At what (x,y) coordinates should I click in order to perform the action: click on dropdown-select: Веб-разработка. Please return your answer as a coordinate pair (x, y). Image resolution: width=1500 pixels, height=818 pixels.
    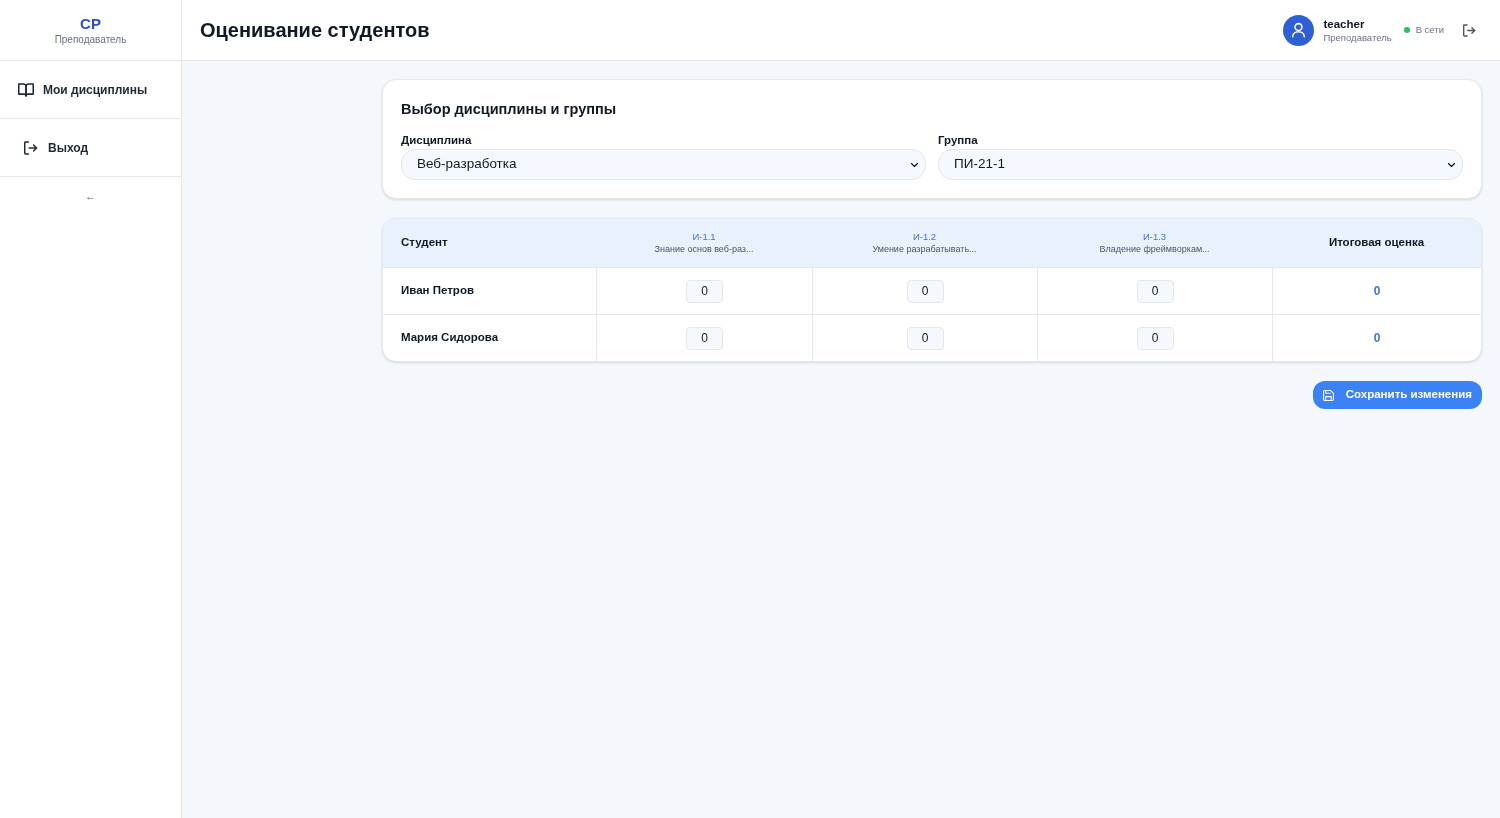
    Looking at the image, I should click on (663, 164).